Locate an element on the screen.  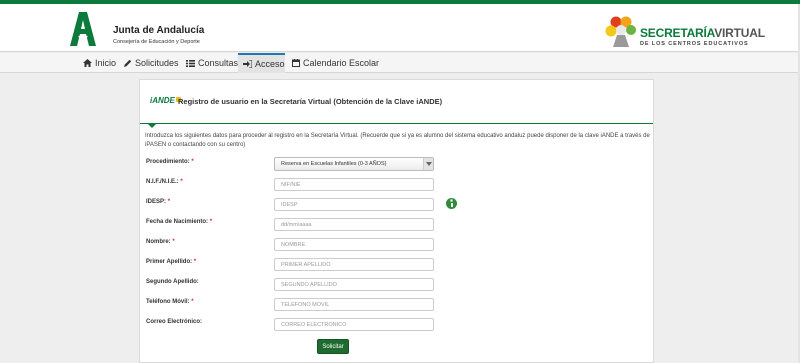
nif-label: N.I.F./N.I.E.: * is located at coordinates (164, 182).